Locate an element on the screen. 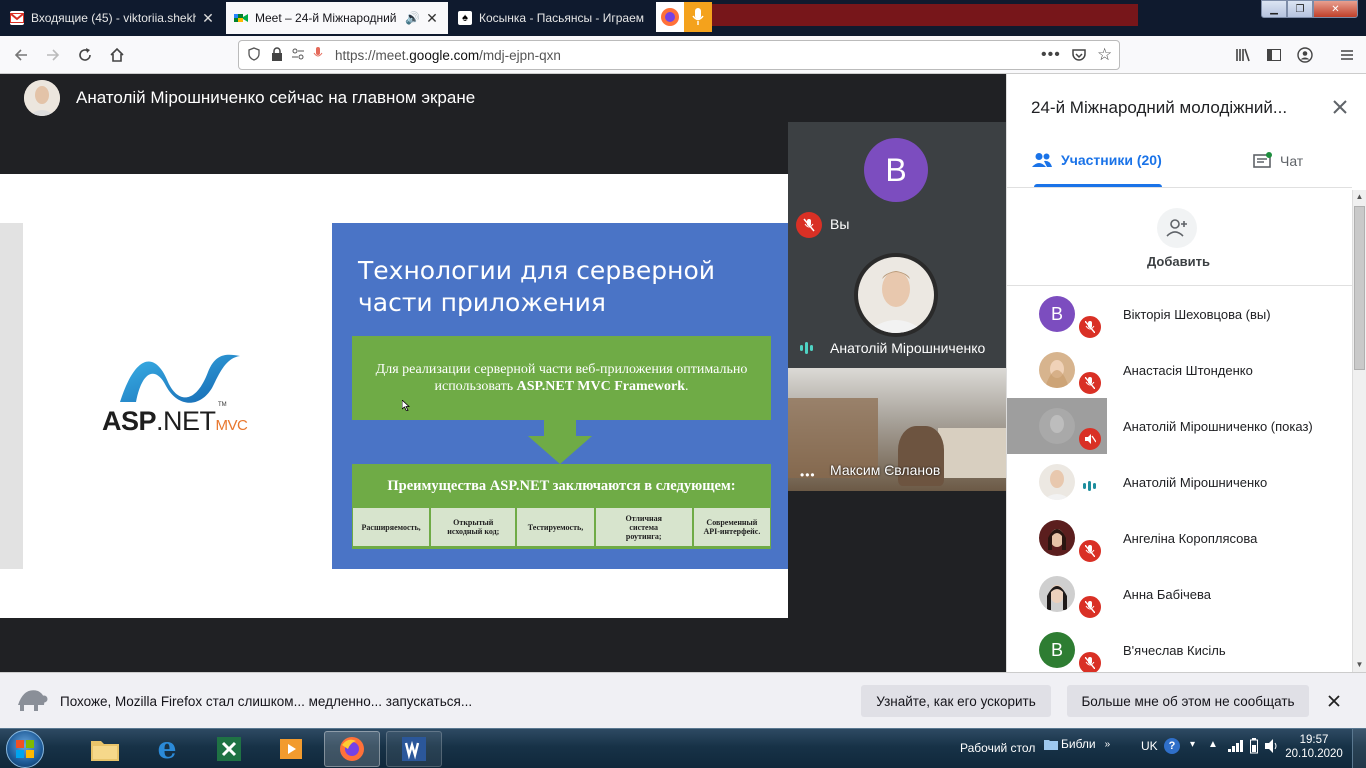 This screenshot has height=768, width=1366. start-button is located at coordinates (25, 749).